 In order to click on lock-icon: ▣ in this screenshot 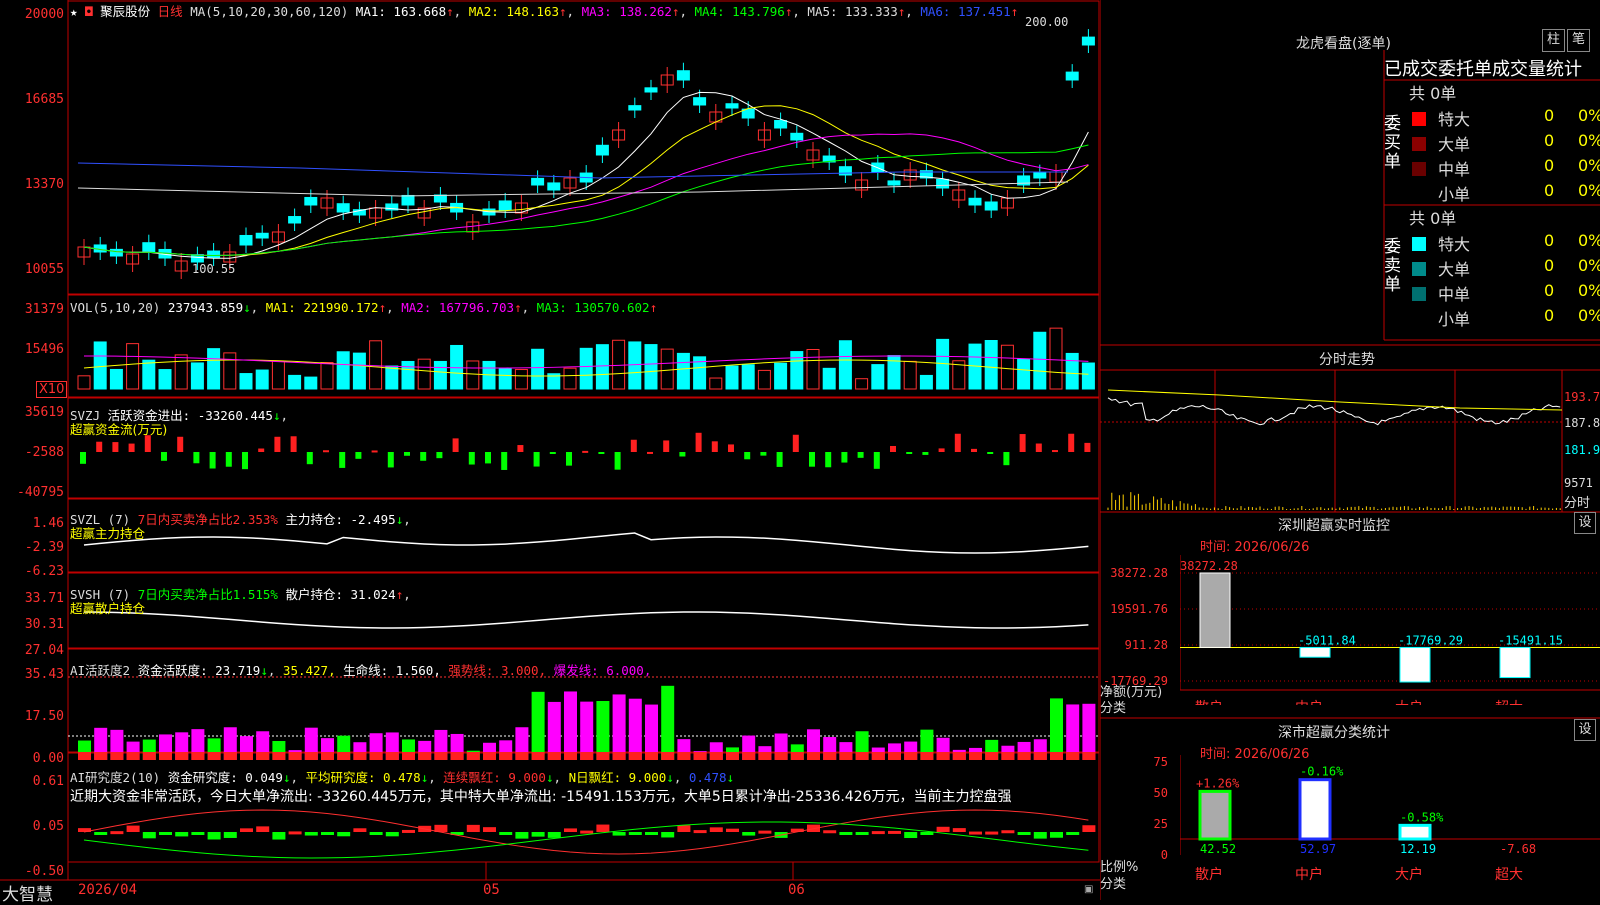, I will do `click(1088, 889)`.